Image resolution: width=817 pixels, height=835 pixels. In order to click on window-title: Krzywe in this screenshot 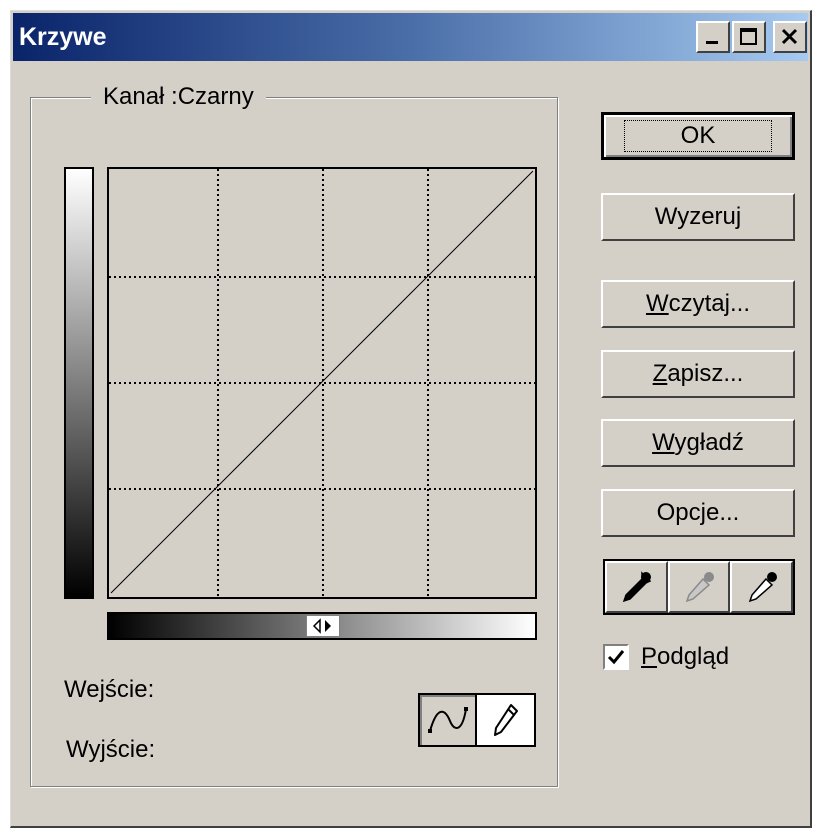, I will do `click(63, 37)`.